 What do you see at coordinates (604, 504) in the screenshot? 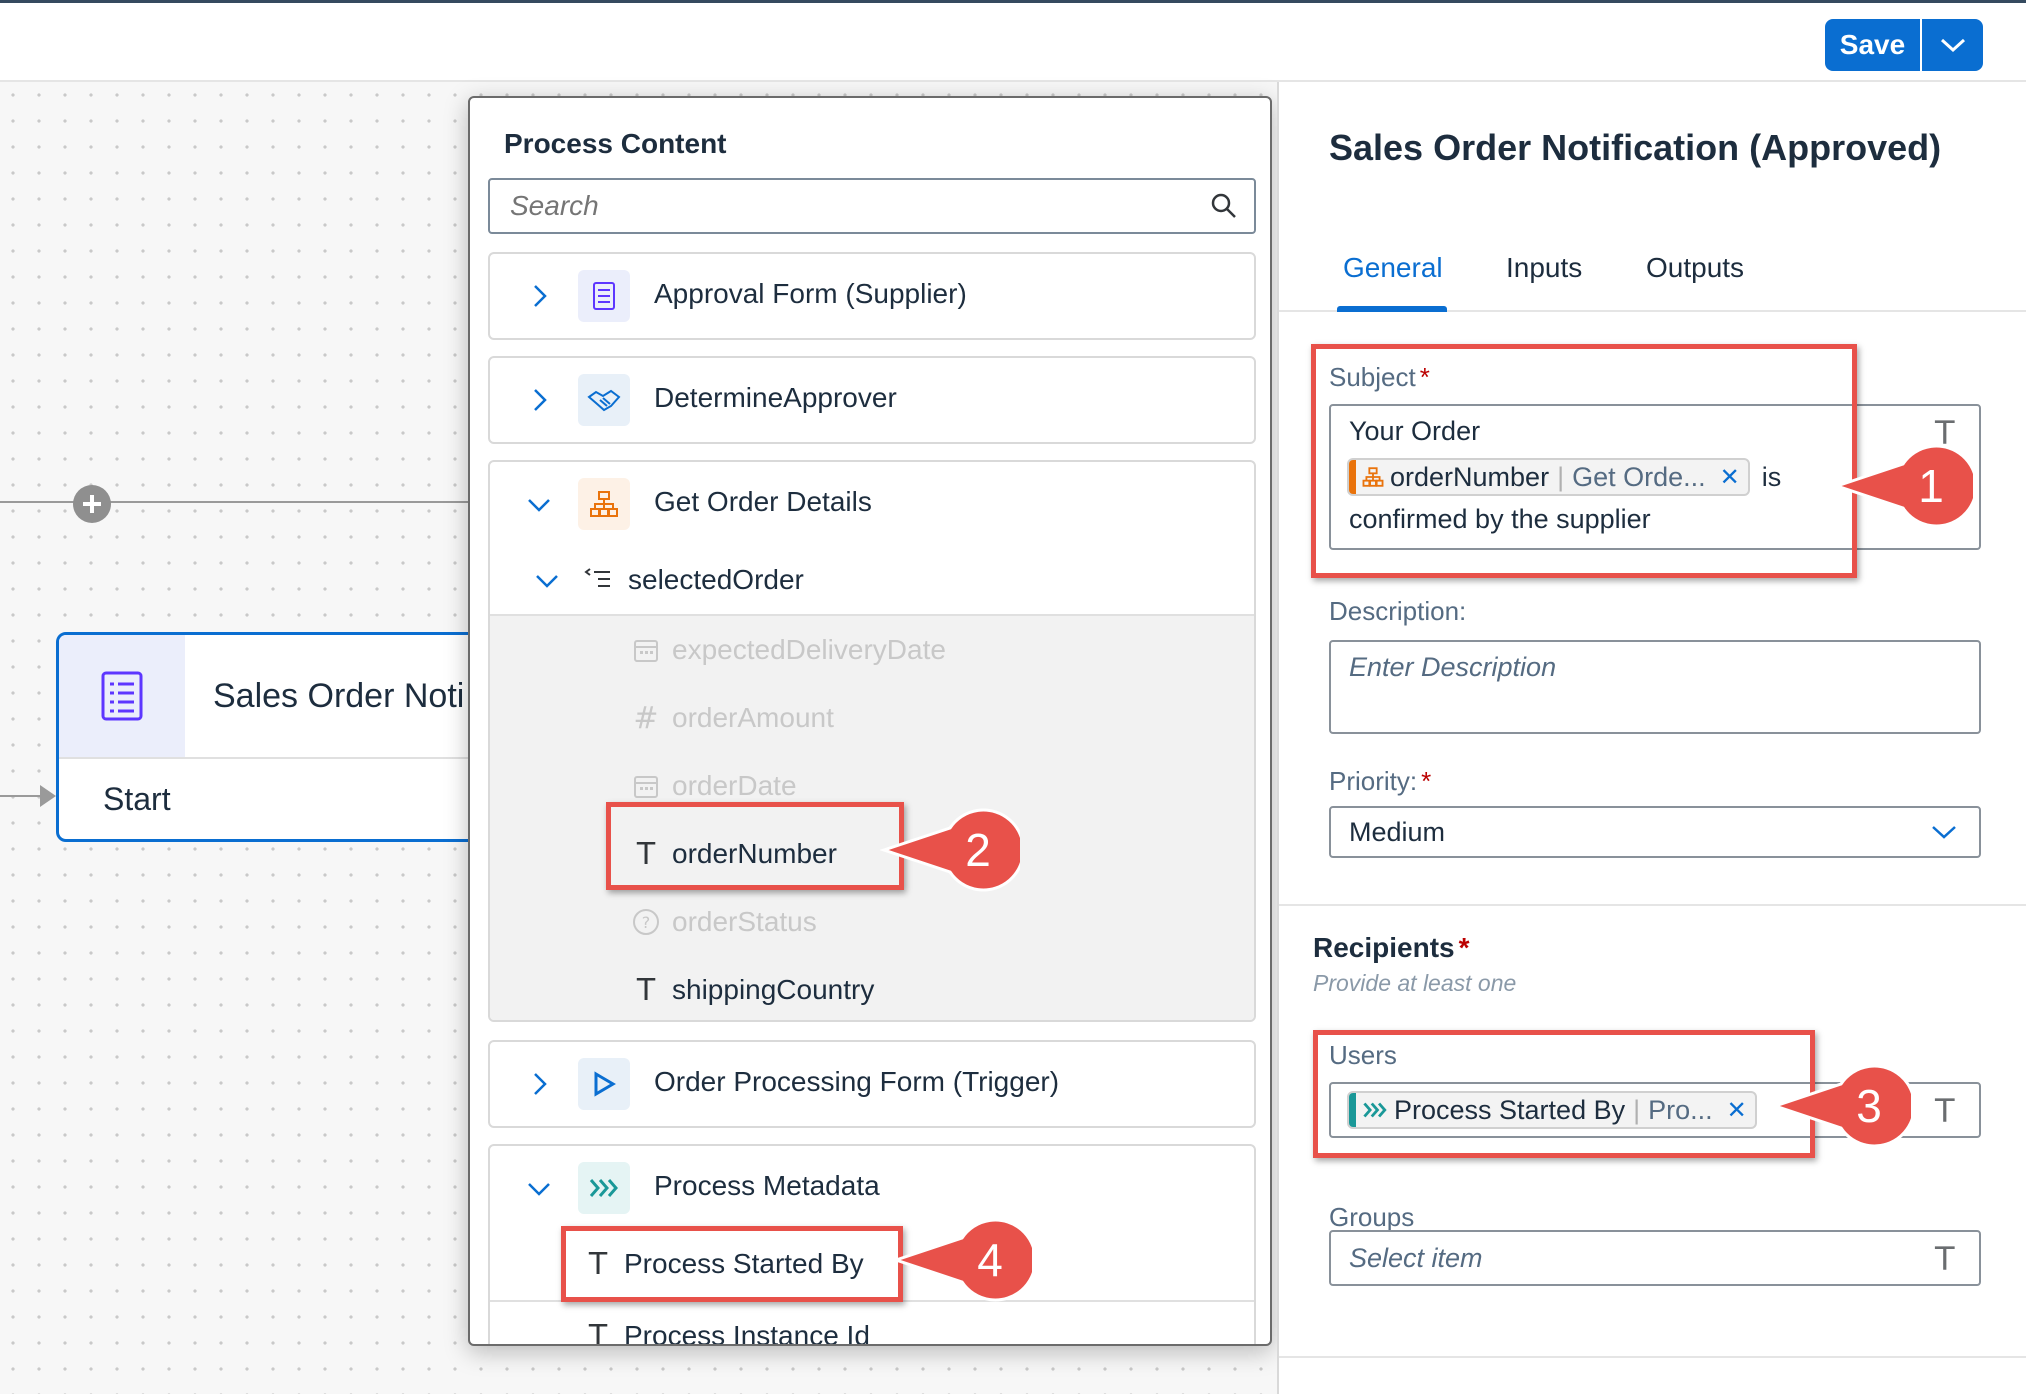
I see `hierarchy-icon` at bounding box center [604, 504].